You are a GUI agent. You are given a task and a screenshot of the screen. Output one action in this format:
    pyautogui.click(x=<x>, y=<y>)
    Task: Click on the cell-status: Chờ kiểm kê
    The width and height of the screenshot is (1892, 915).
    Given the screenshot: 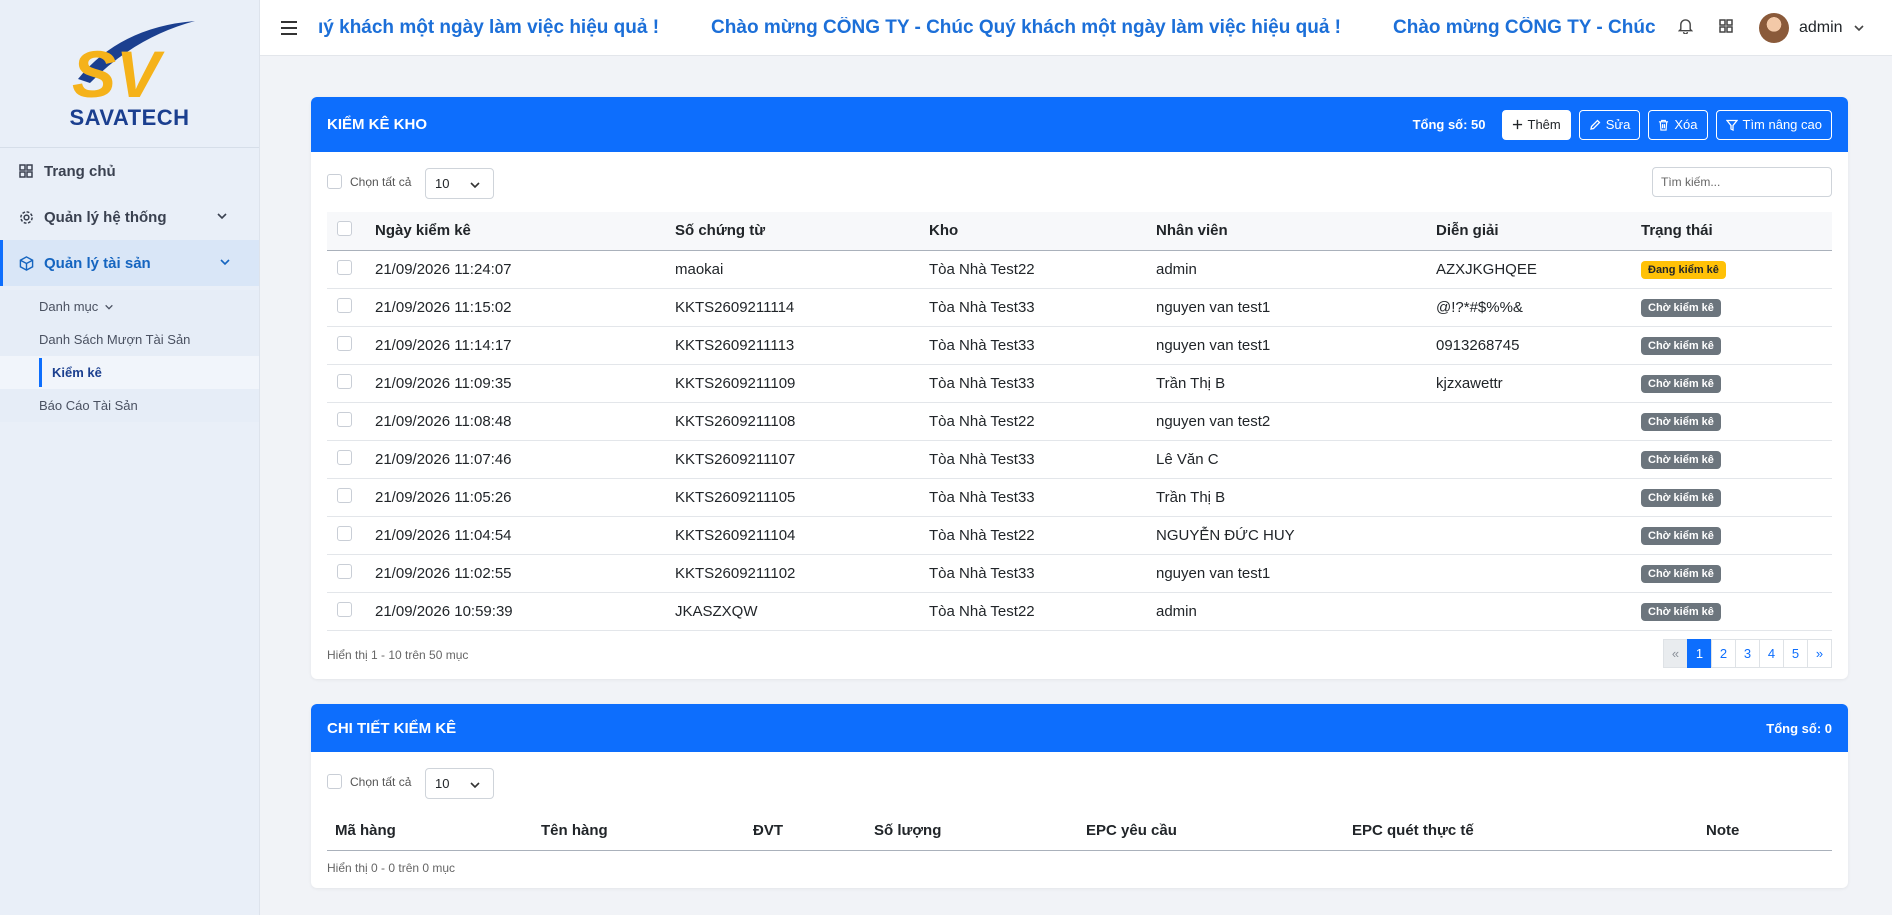 What is the action you would take?
    pyautogui.click(x=1732, y=497)
    